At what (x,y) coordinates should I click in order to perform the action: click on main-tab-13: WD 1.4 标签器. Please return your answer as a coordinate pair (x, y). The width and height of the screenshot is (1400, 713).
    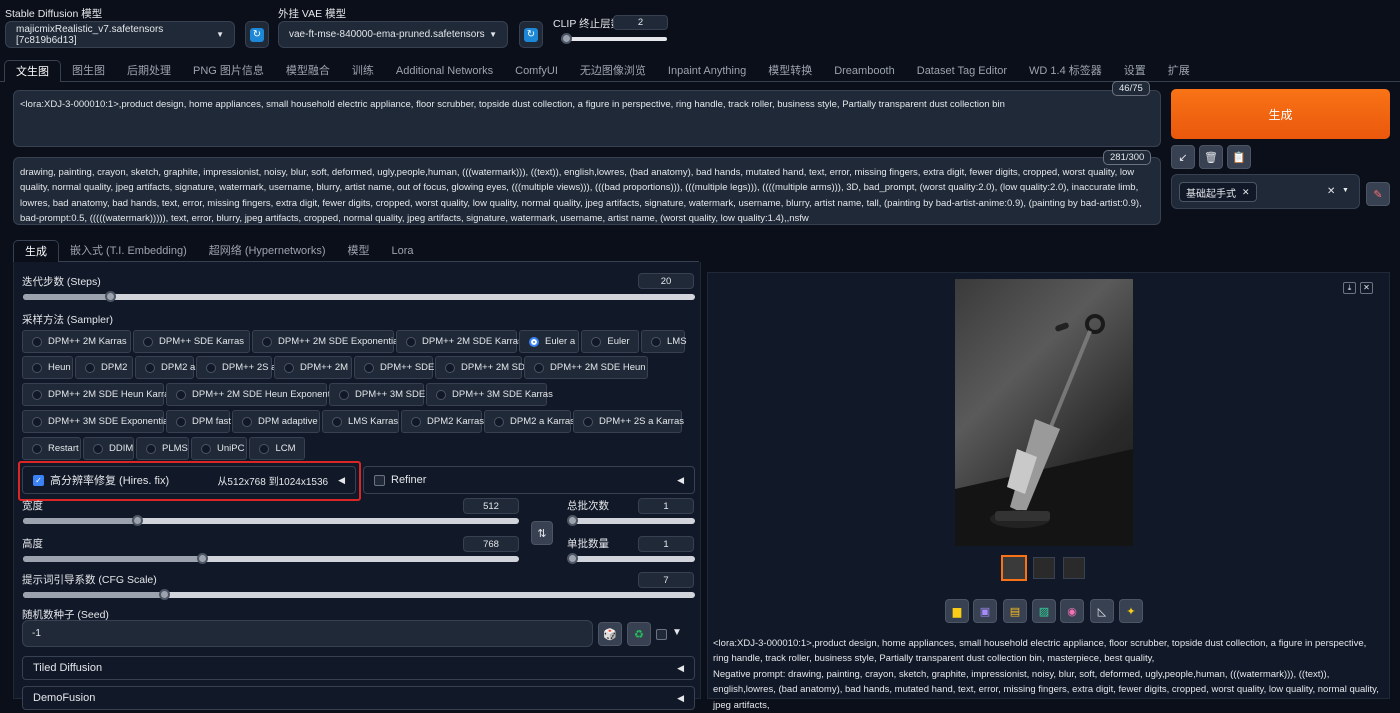
    Looking at the image, I should click on (1065, 71).